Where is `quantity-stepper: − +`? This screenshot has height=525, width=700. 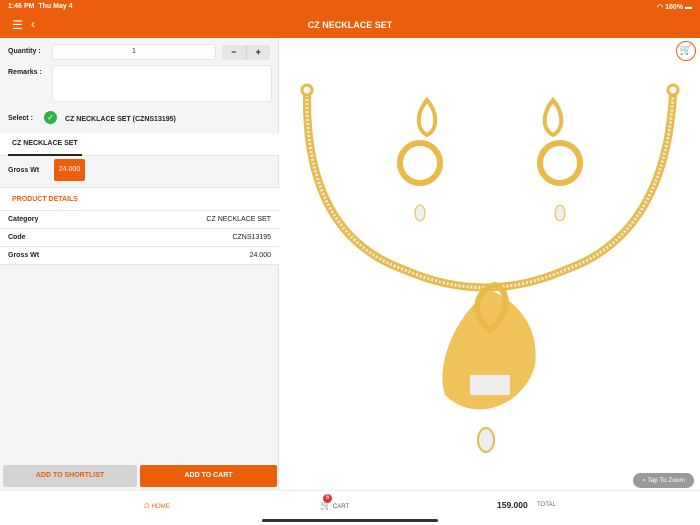
quantity-stepper: − + is located at coordinates (246, 52).